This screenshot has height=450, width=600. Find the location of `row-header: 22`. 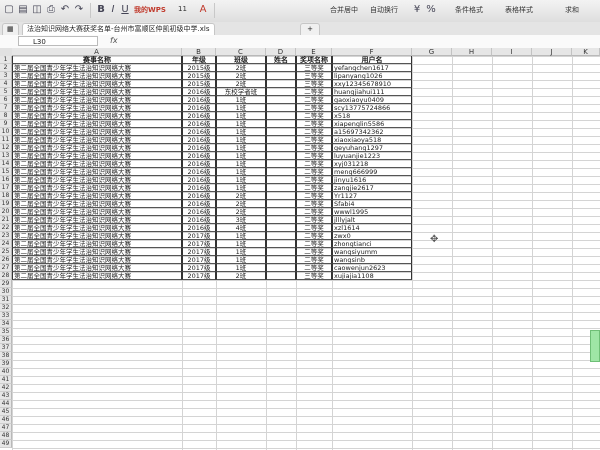

row-header: 22 is located at coordinates (6, 228).